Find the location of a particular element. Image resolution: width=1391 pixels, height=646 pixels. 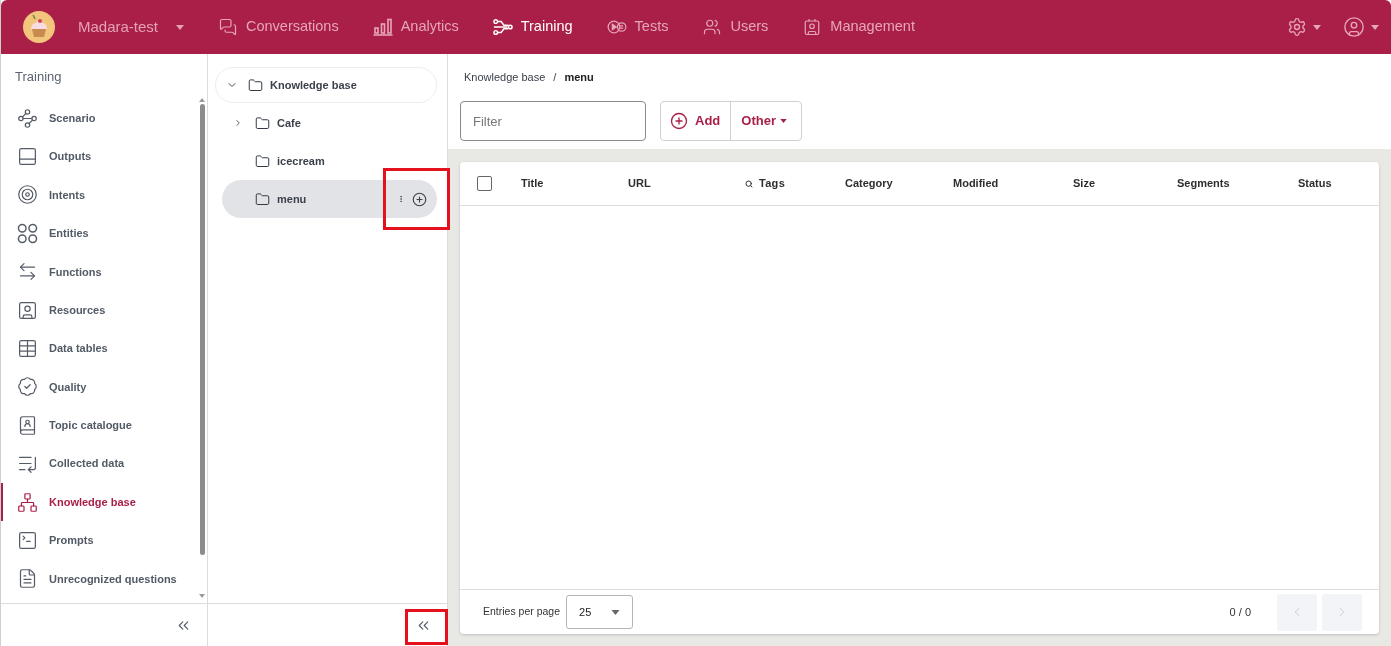

scroll-up-icon is located at coordinates (202, 100).